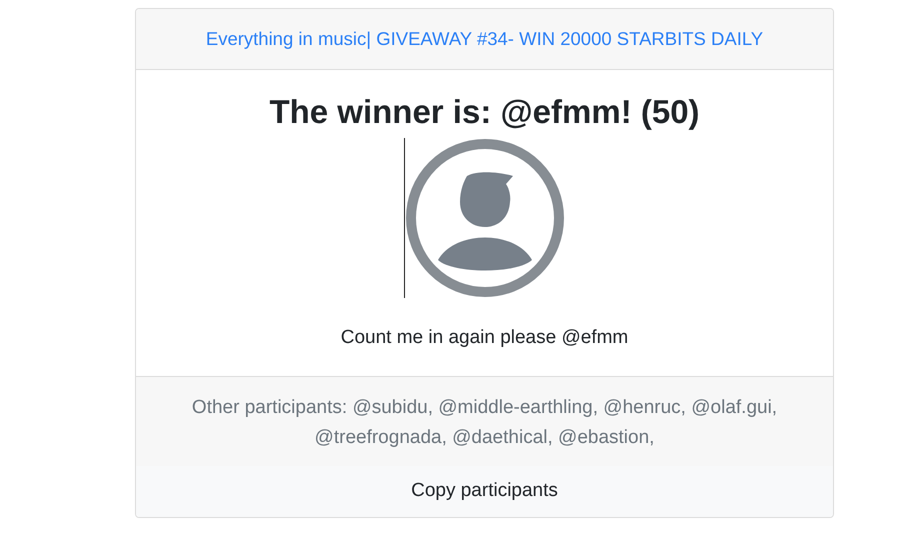 The height and width of the screenshot is (557, 909). What do you see at coordinates (485, 218) in the screenshot?
I see `avatar-icon` at bounding box center [485, 218].